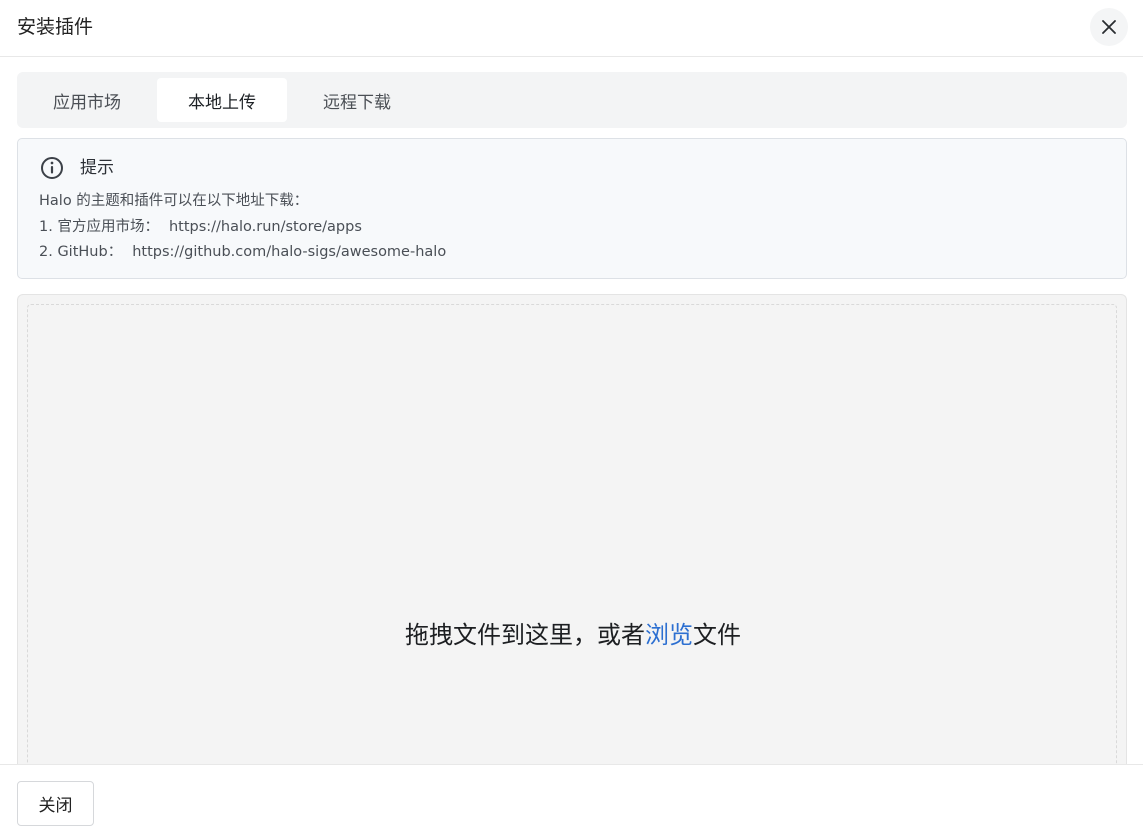 The height and width of the screenshot is (839, 1143). What do you see at coordinates (571, 801) in the screenshot?
I see `modal-footer: 关闭` at bounding box center [571, 801].